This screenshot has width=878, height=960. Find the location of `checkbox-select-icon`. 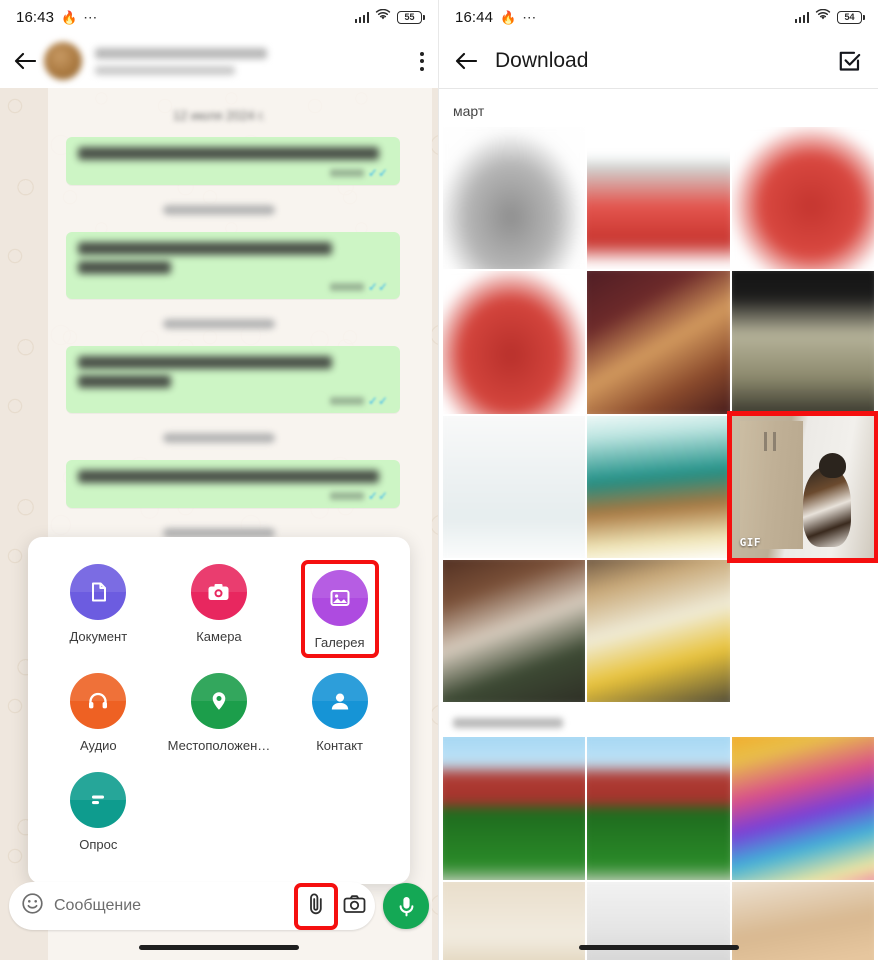

checkbox-select-icon is located at coordinates (849, 61).